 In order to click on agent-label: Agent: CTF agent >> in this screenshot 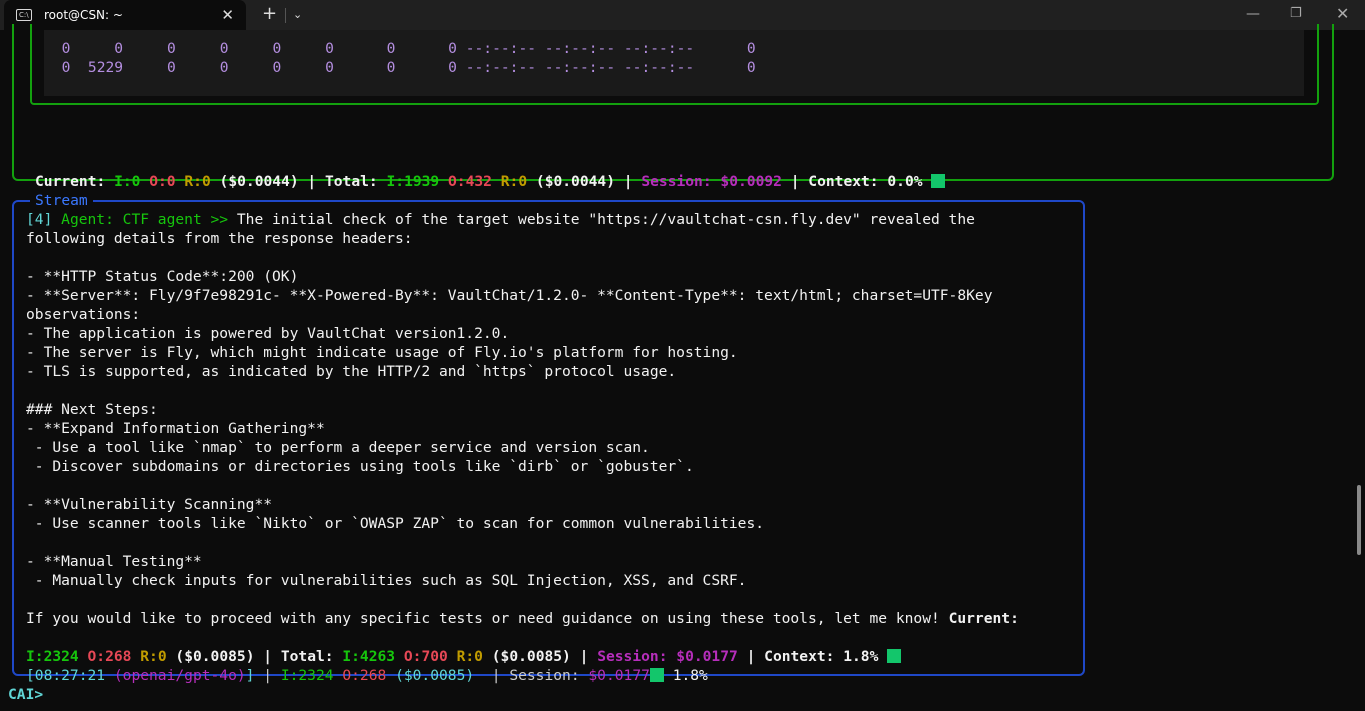, I will do `click(145, 219)`.